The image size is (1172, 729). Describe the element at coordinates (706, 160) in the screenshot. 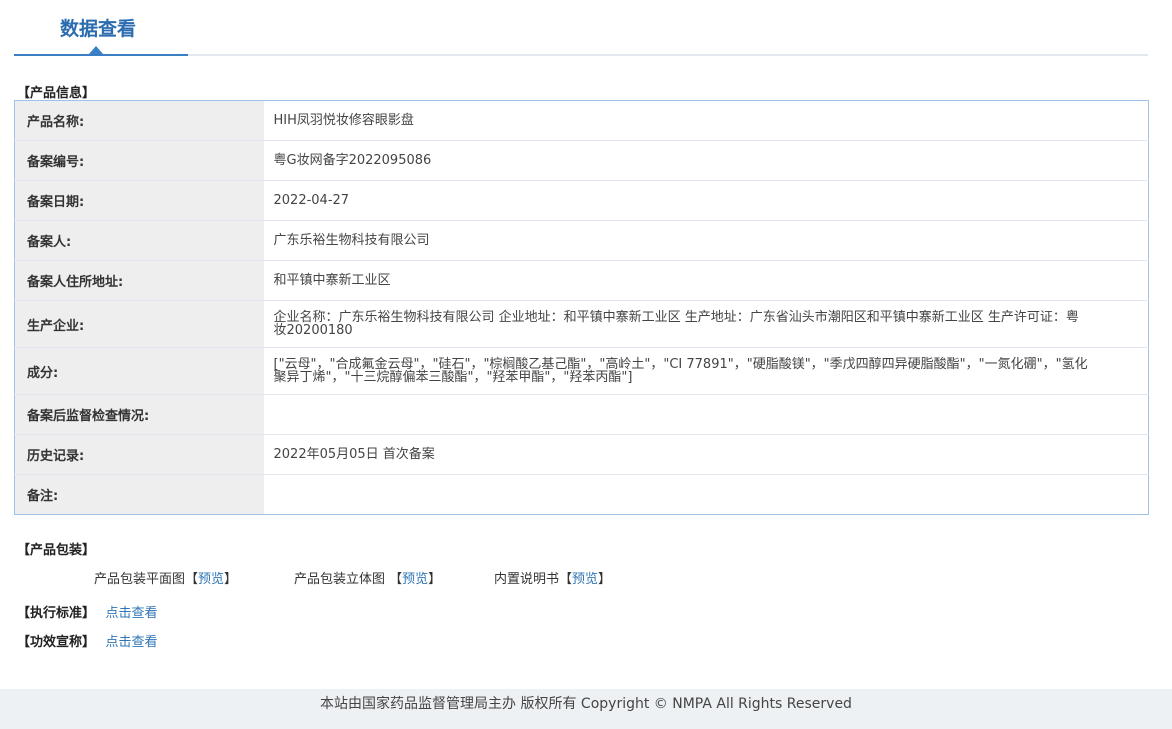

I see `row-value: 粤G妆网备字2022095086` at that location.